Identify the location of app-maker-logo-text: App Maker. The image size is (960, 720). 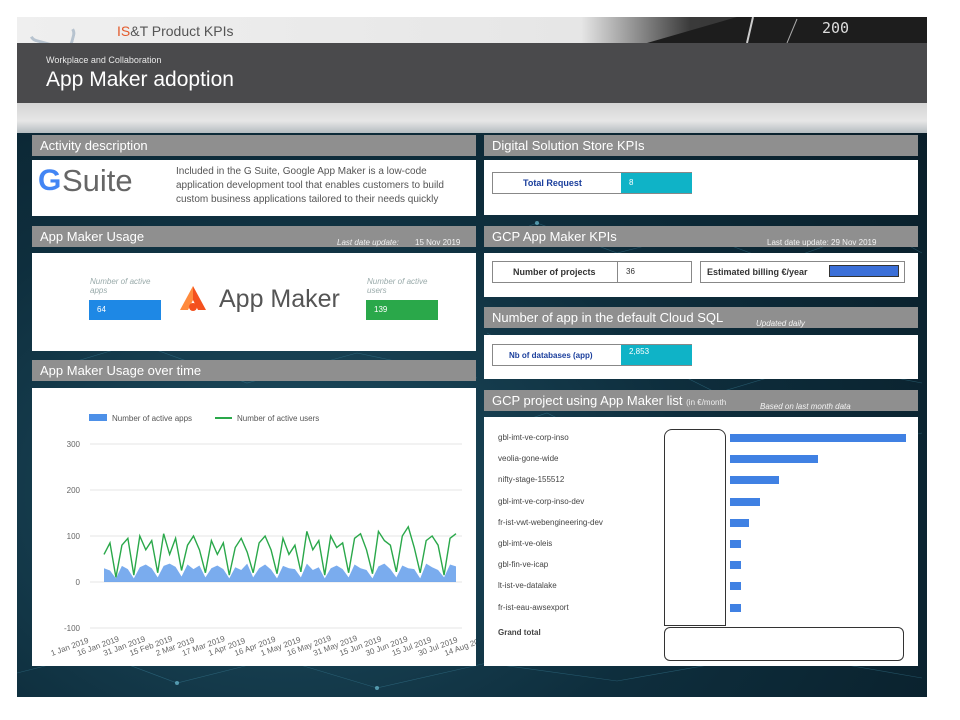
(279, 299).